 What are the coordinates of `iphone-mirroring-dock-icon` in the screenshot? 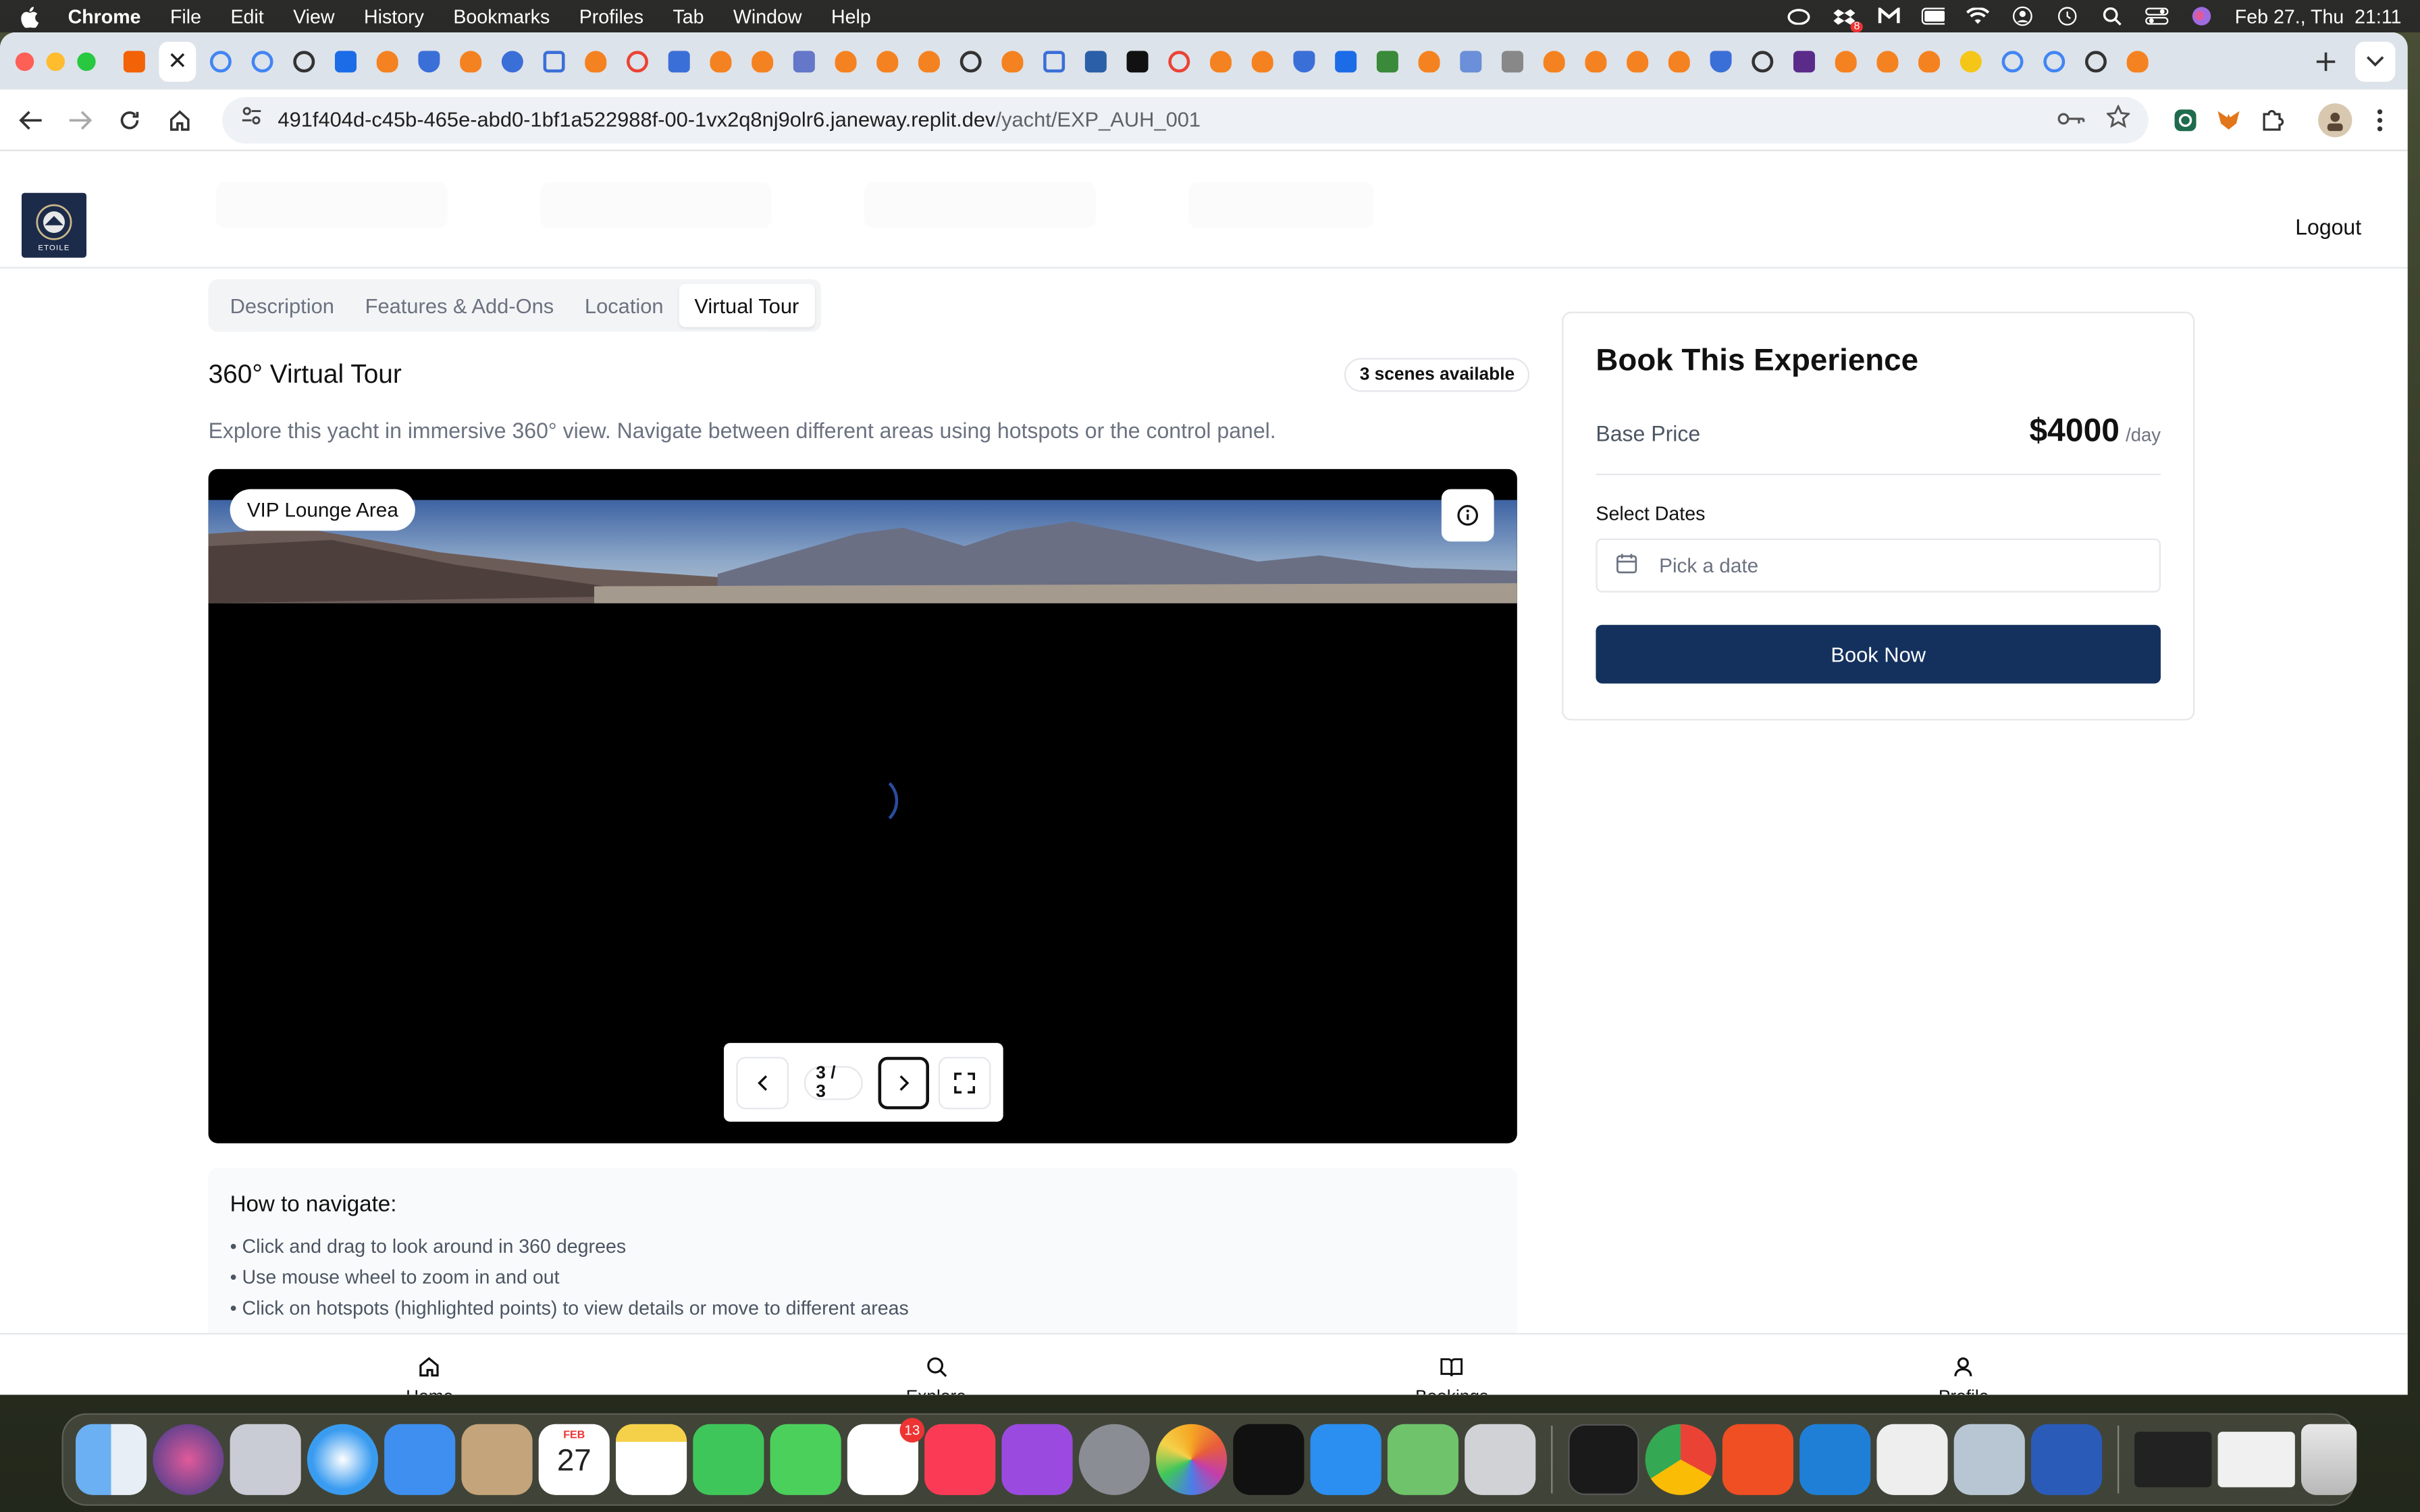 It's located at (1500, 1459).